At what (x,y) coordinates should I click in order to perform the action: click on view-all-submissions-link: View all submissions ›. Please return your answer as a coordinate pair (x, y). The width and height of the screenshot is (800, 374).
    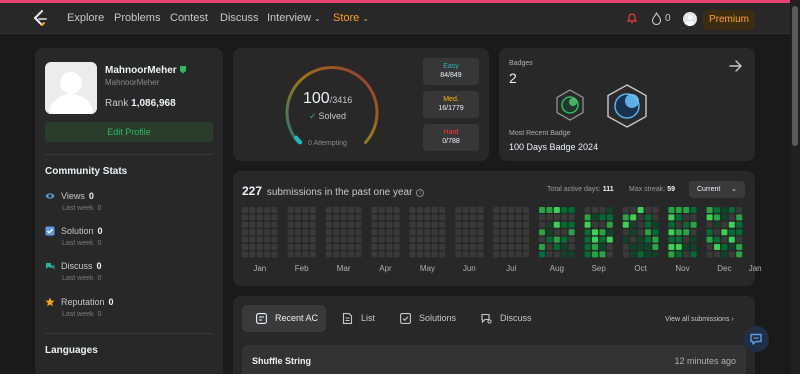
    Looking at the image, I should click on (699, 319).